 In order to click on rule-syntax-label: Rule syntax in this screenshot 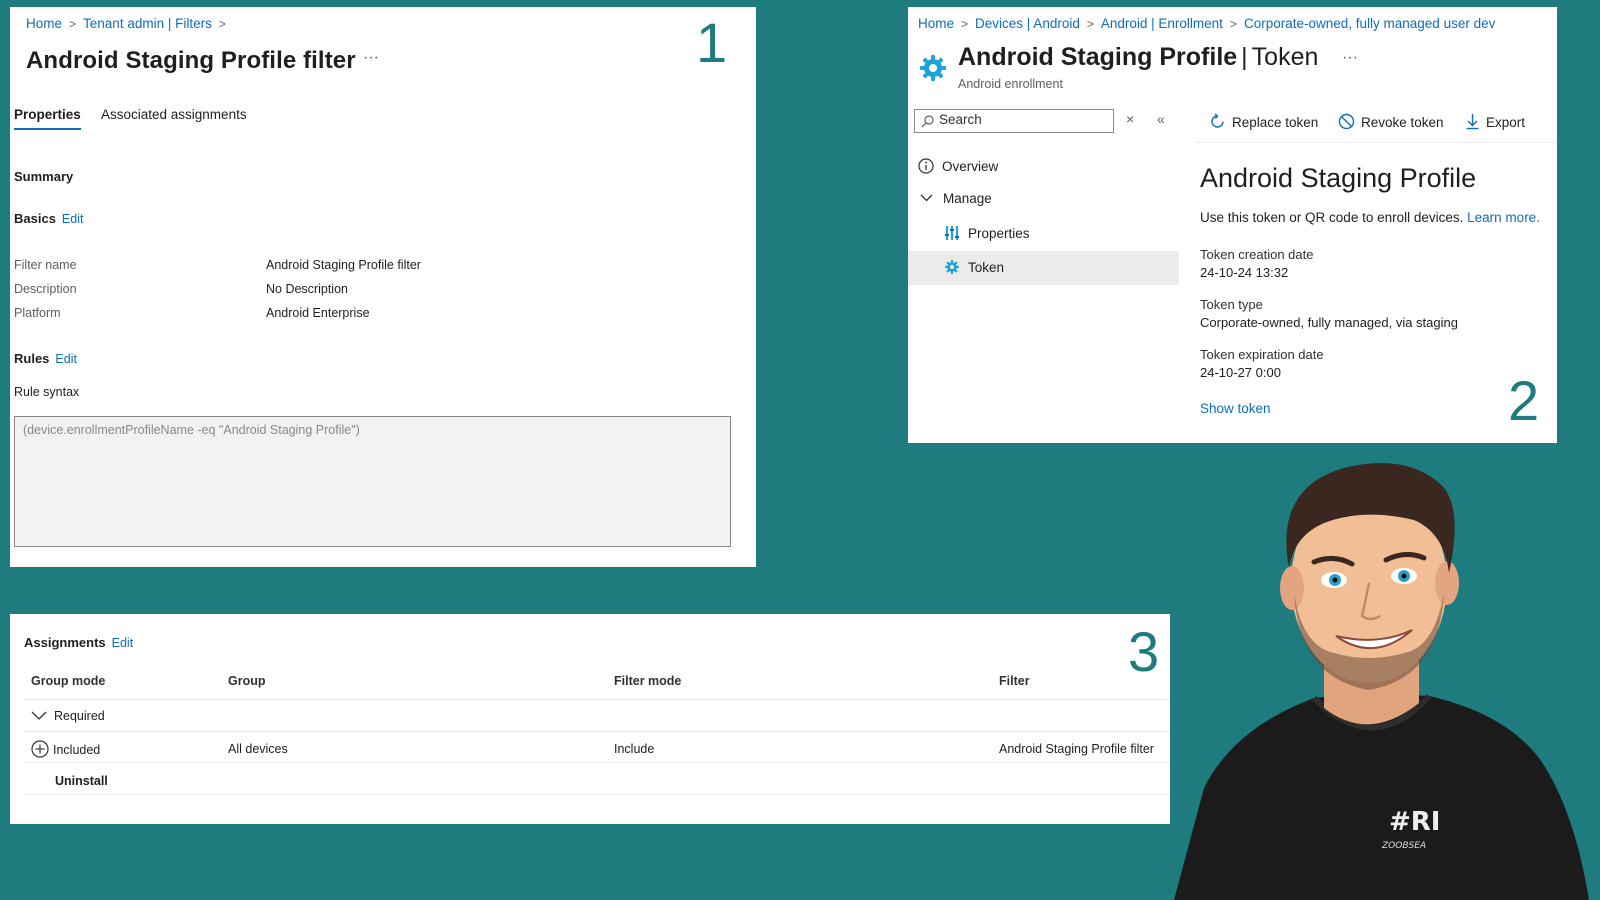, I will do `click(47, 392)`.